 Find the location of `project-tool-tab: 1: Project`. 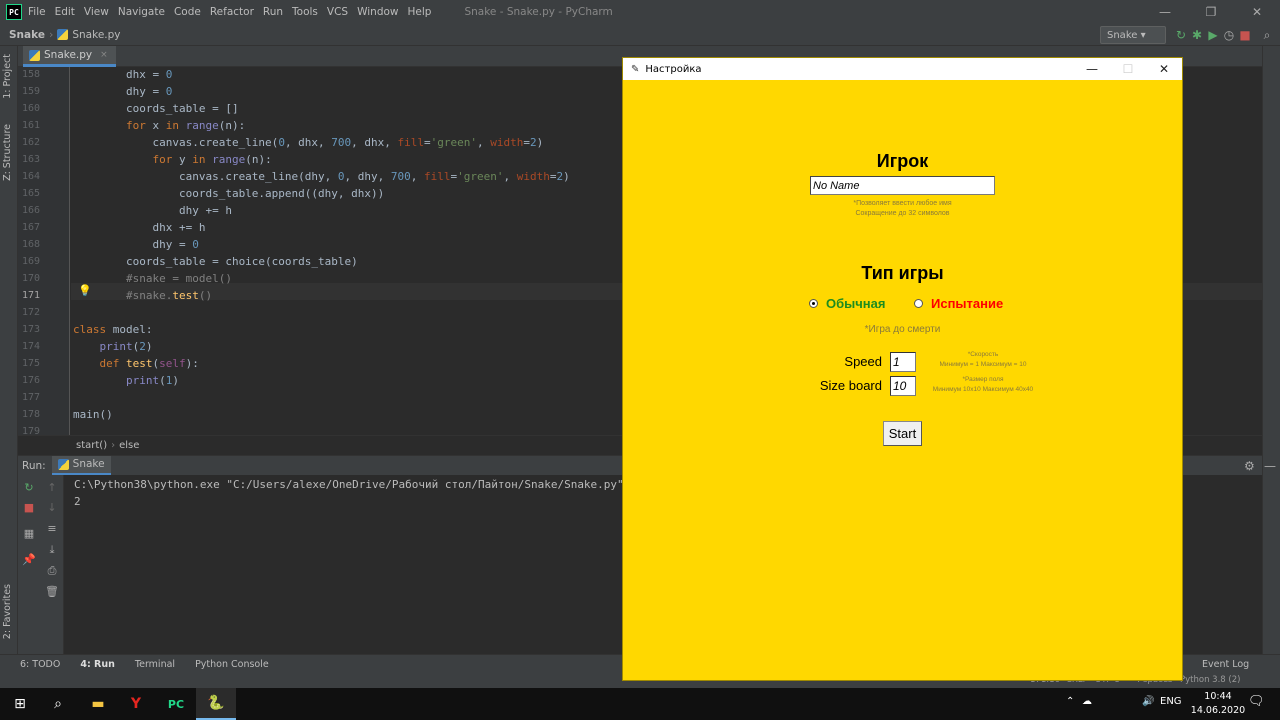

project-tool-tab: 1: Project is located at coordinates (7, 76).